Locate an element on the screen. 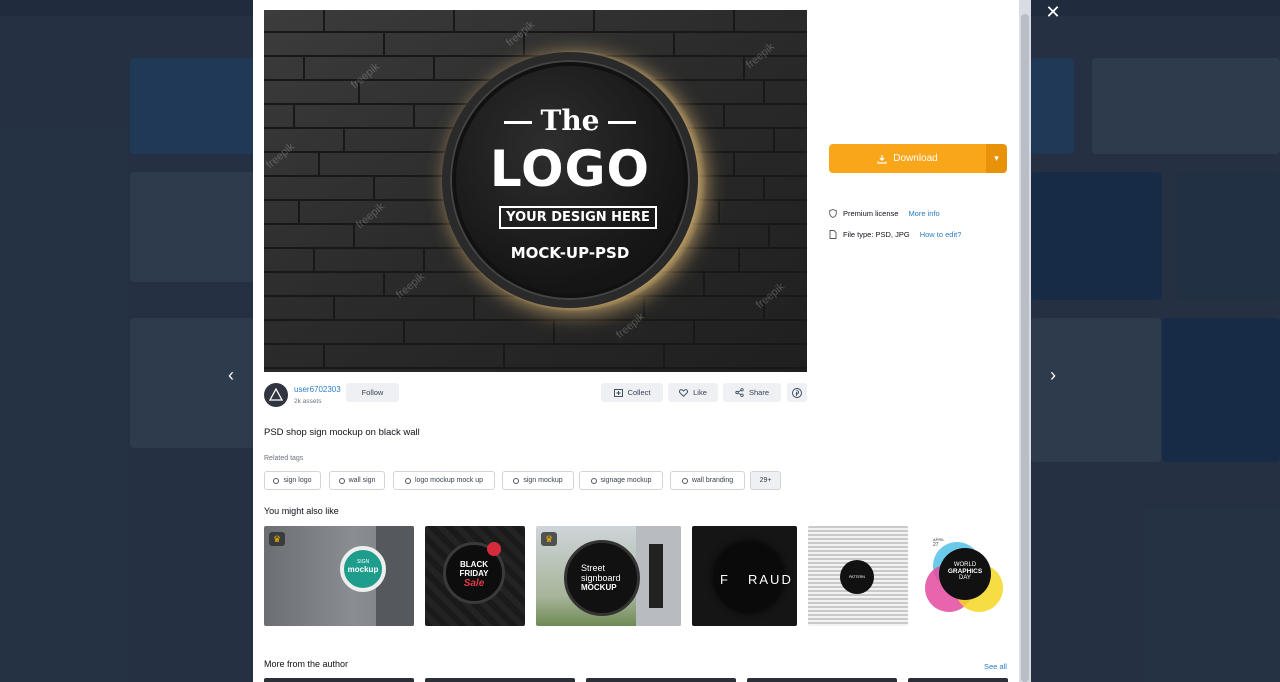  tag-label: sign mockup is located at coordinates (543, 480).